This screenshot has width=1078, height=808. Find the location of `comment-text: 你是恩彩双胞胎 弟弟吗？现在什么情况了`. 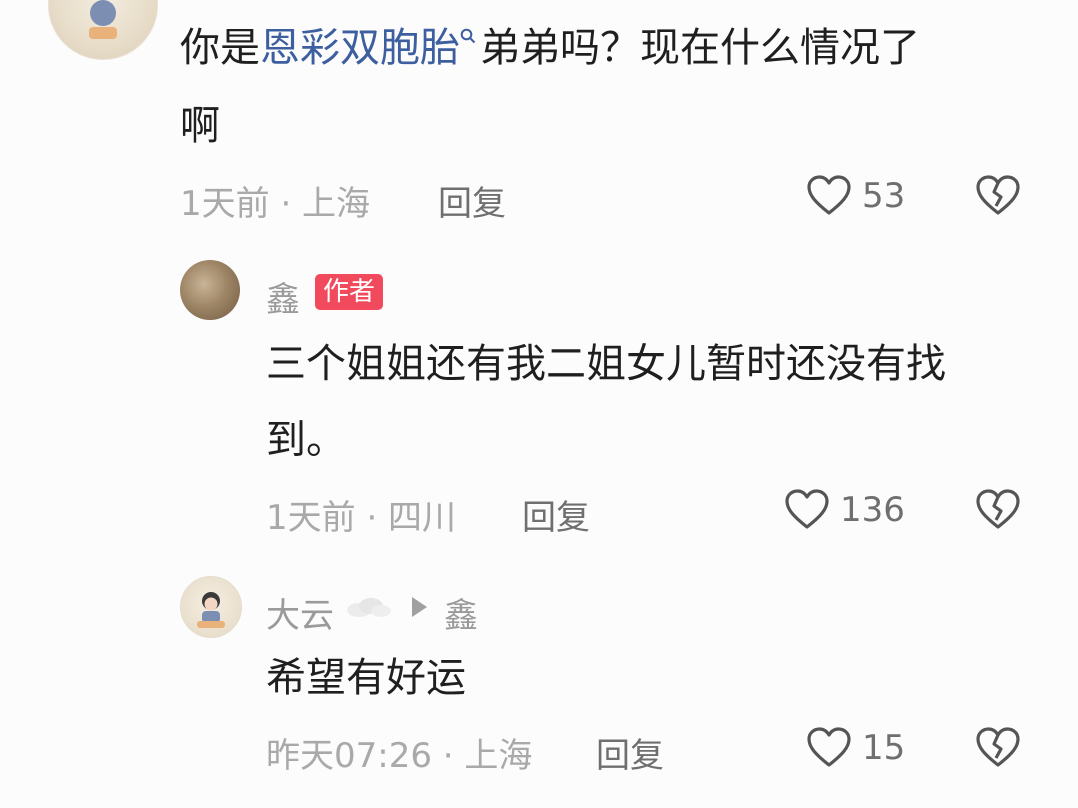

comment-text: 你是恩彩双胞胎 弟弟吗？现在什么情况了 is located at coordinates (550, 48).